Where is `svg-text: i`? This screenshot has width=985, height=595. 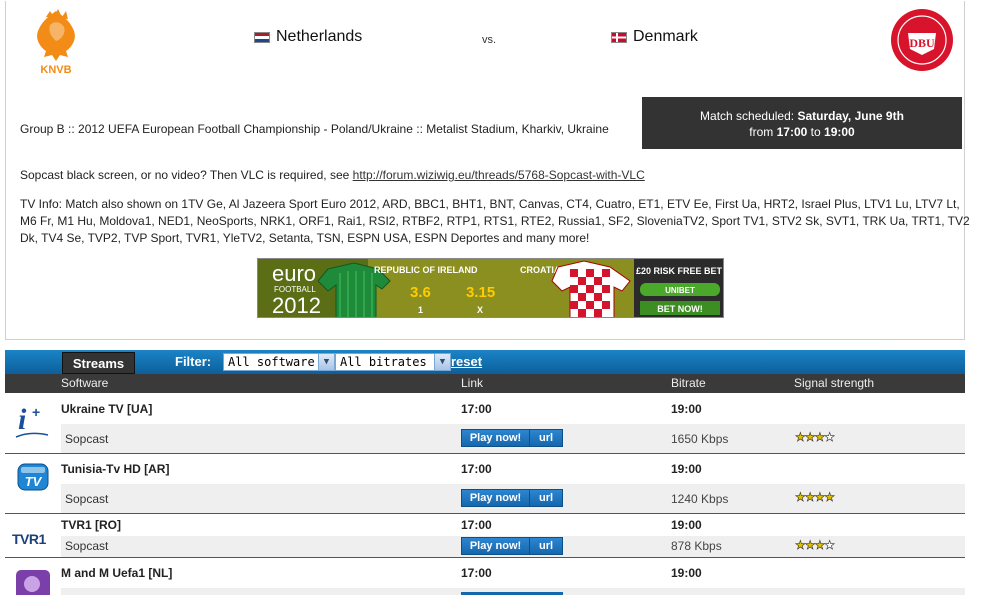
svg-text: i is located at coordinates (22, 419).